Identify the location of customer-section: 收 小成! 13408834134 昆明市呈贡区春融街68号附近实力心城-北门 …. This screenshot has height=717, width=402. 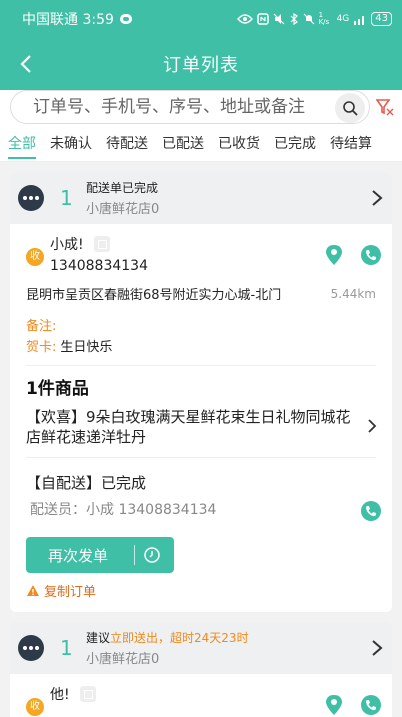
(201, 263).